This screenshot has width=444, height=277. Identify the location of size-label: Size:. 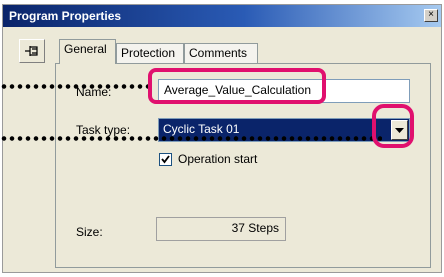
(89, 232).